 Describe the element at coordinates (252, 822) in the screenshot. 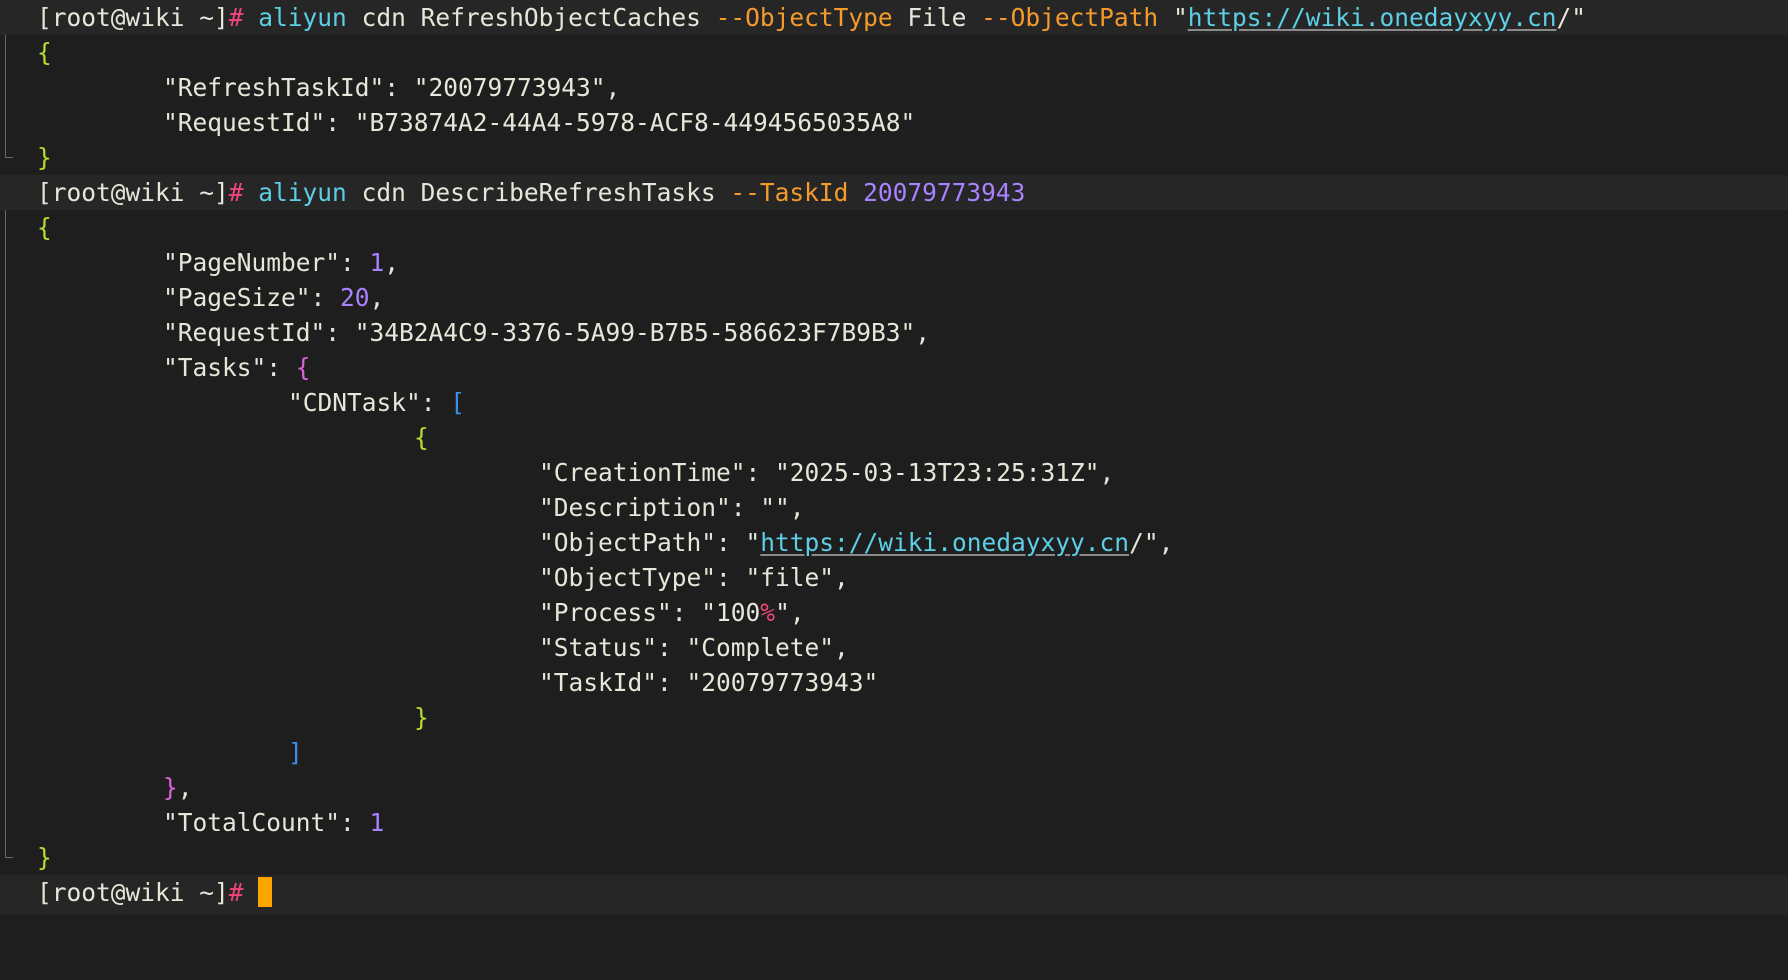

I see `json-key: "TotalCount"` at that location.